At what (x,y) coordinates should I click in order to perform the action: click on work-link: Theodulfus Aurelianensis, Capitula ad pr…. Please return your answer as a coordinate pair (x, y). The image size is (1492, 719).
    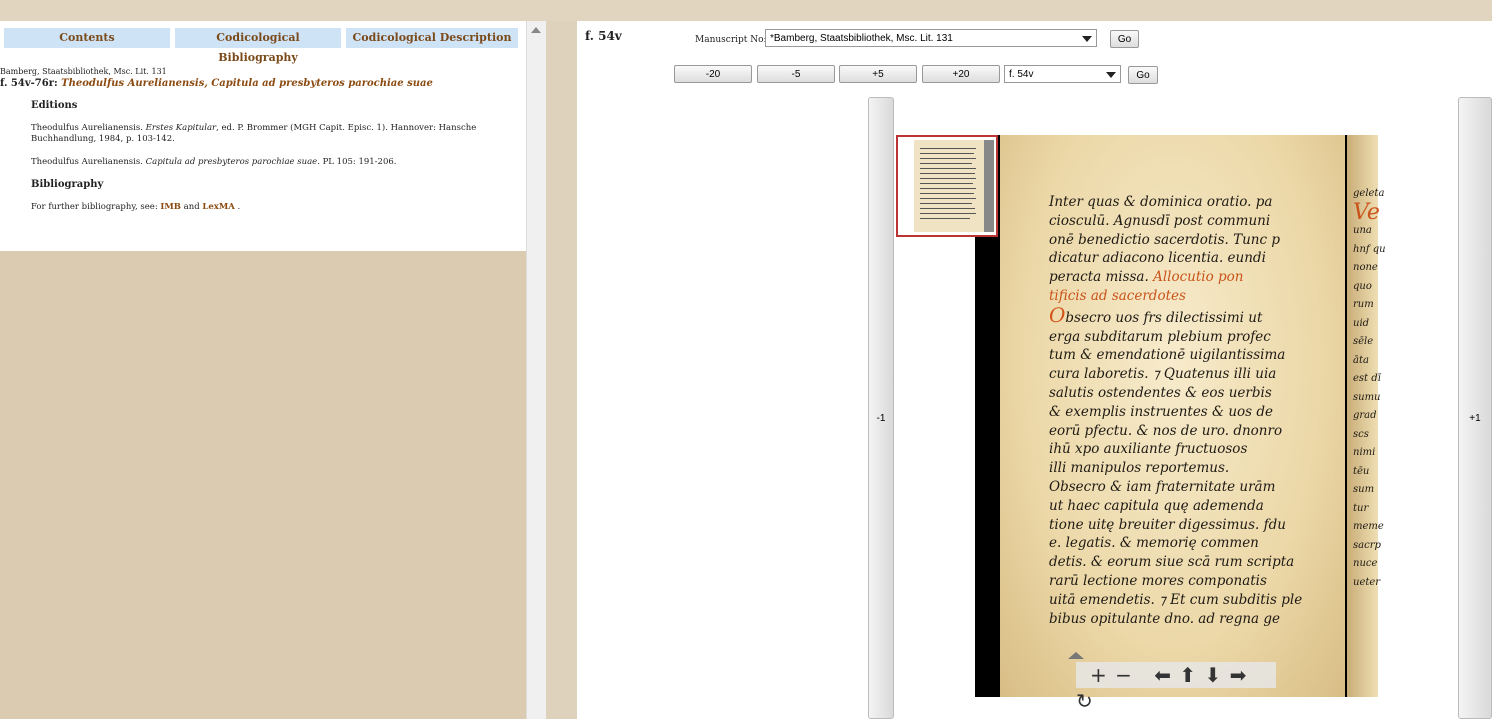
    Looking at the image, I should click on (247, 83).